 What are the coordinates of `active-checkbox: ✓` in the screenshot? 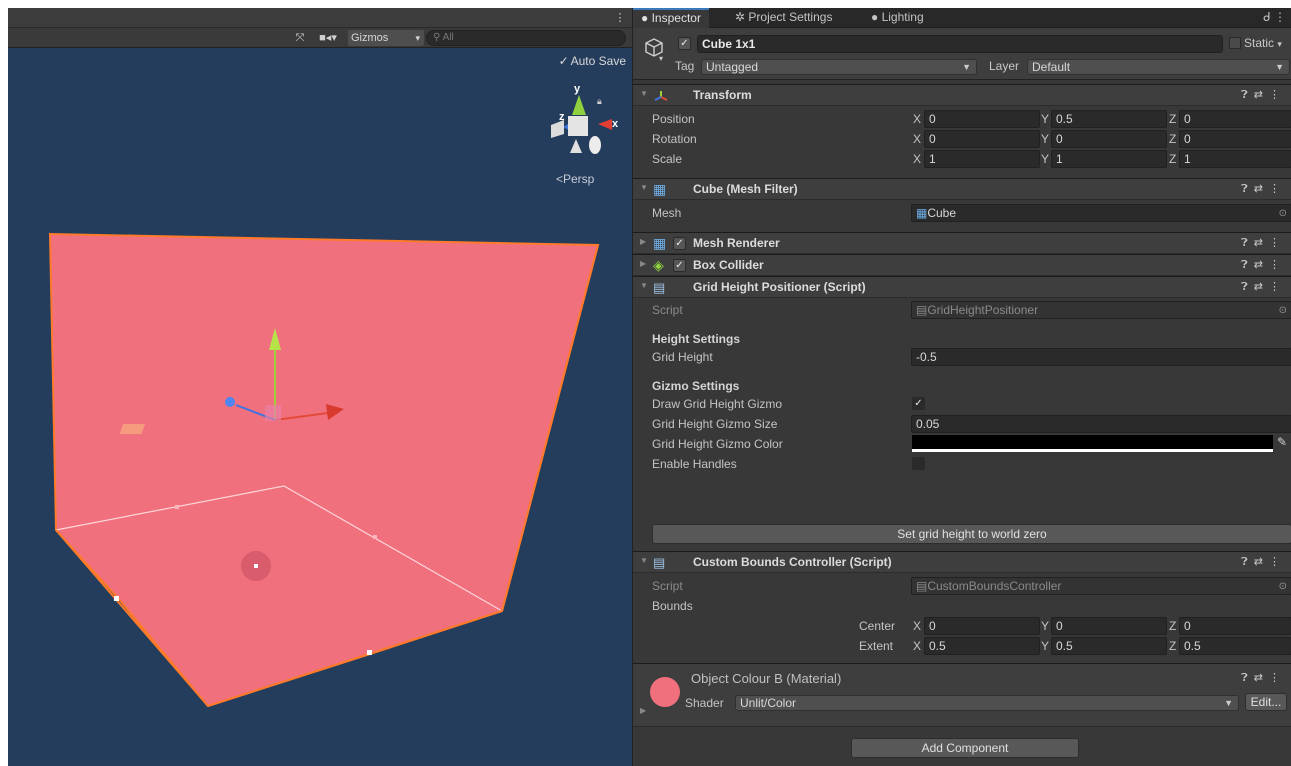 It's located at (684, 43).